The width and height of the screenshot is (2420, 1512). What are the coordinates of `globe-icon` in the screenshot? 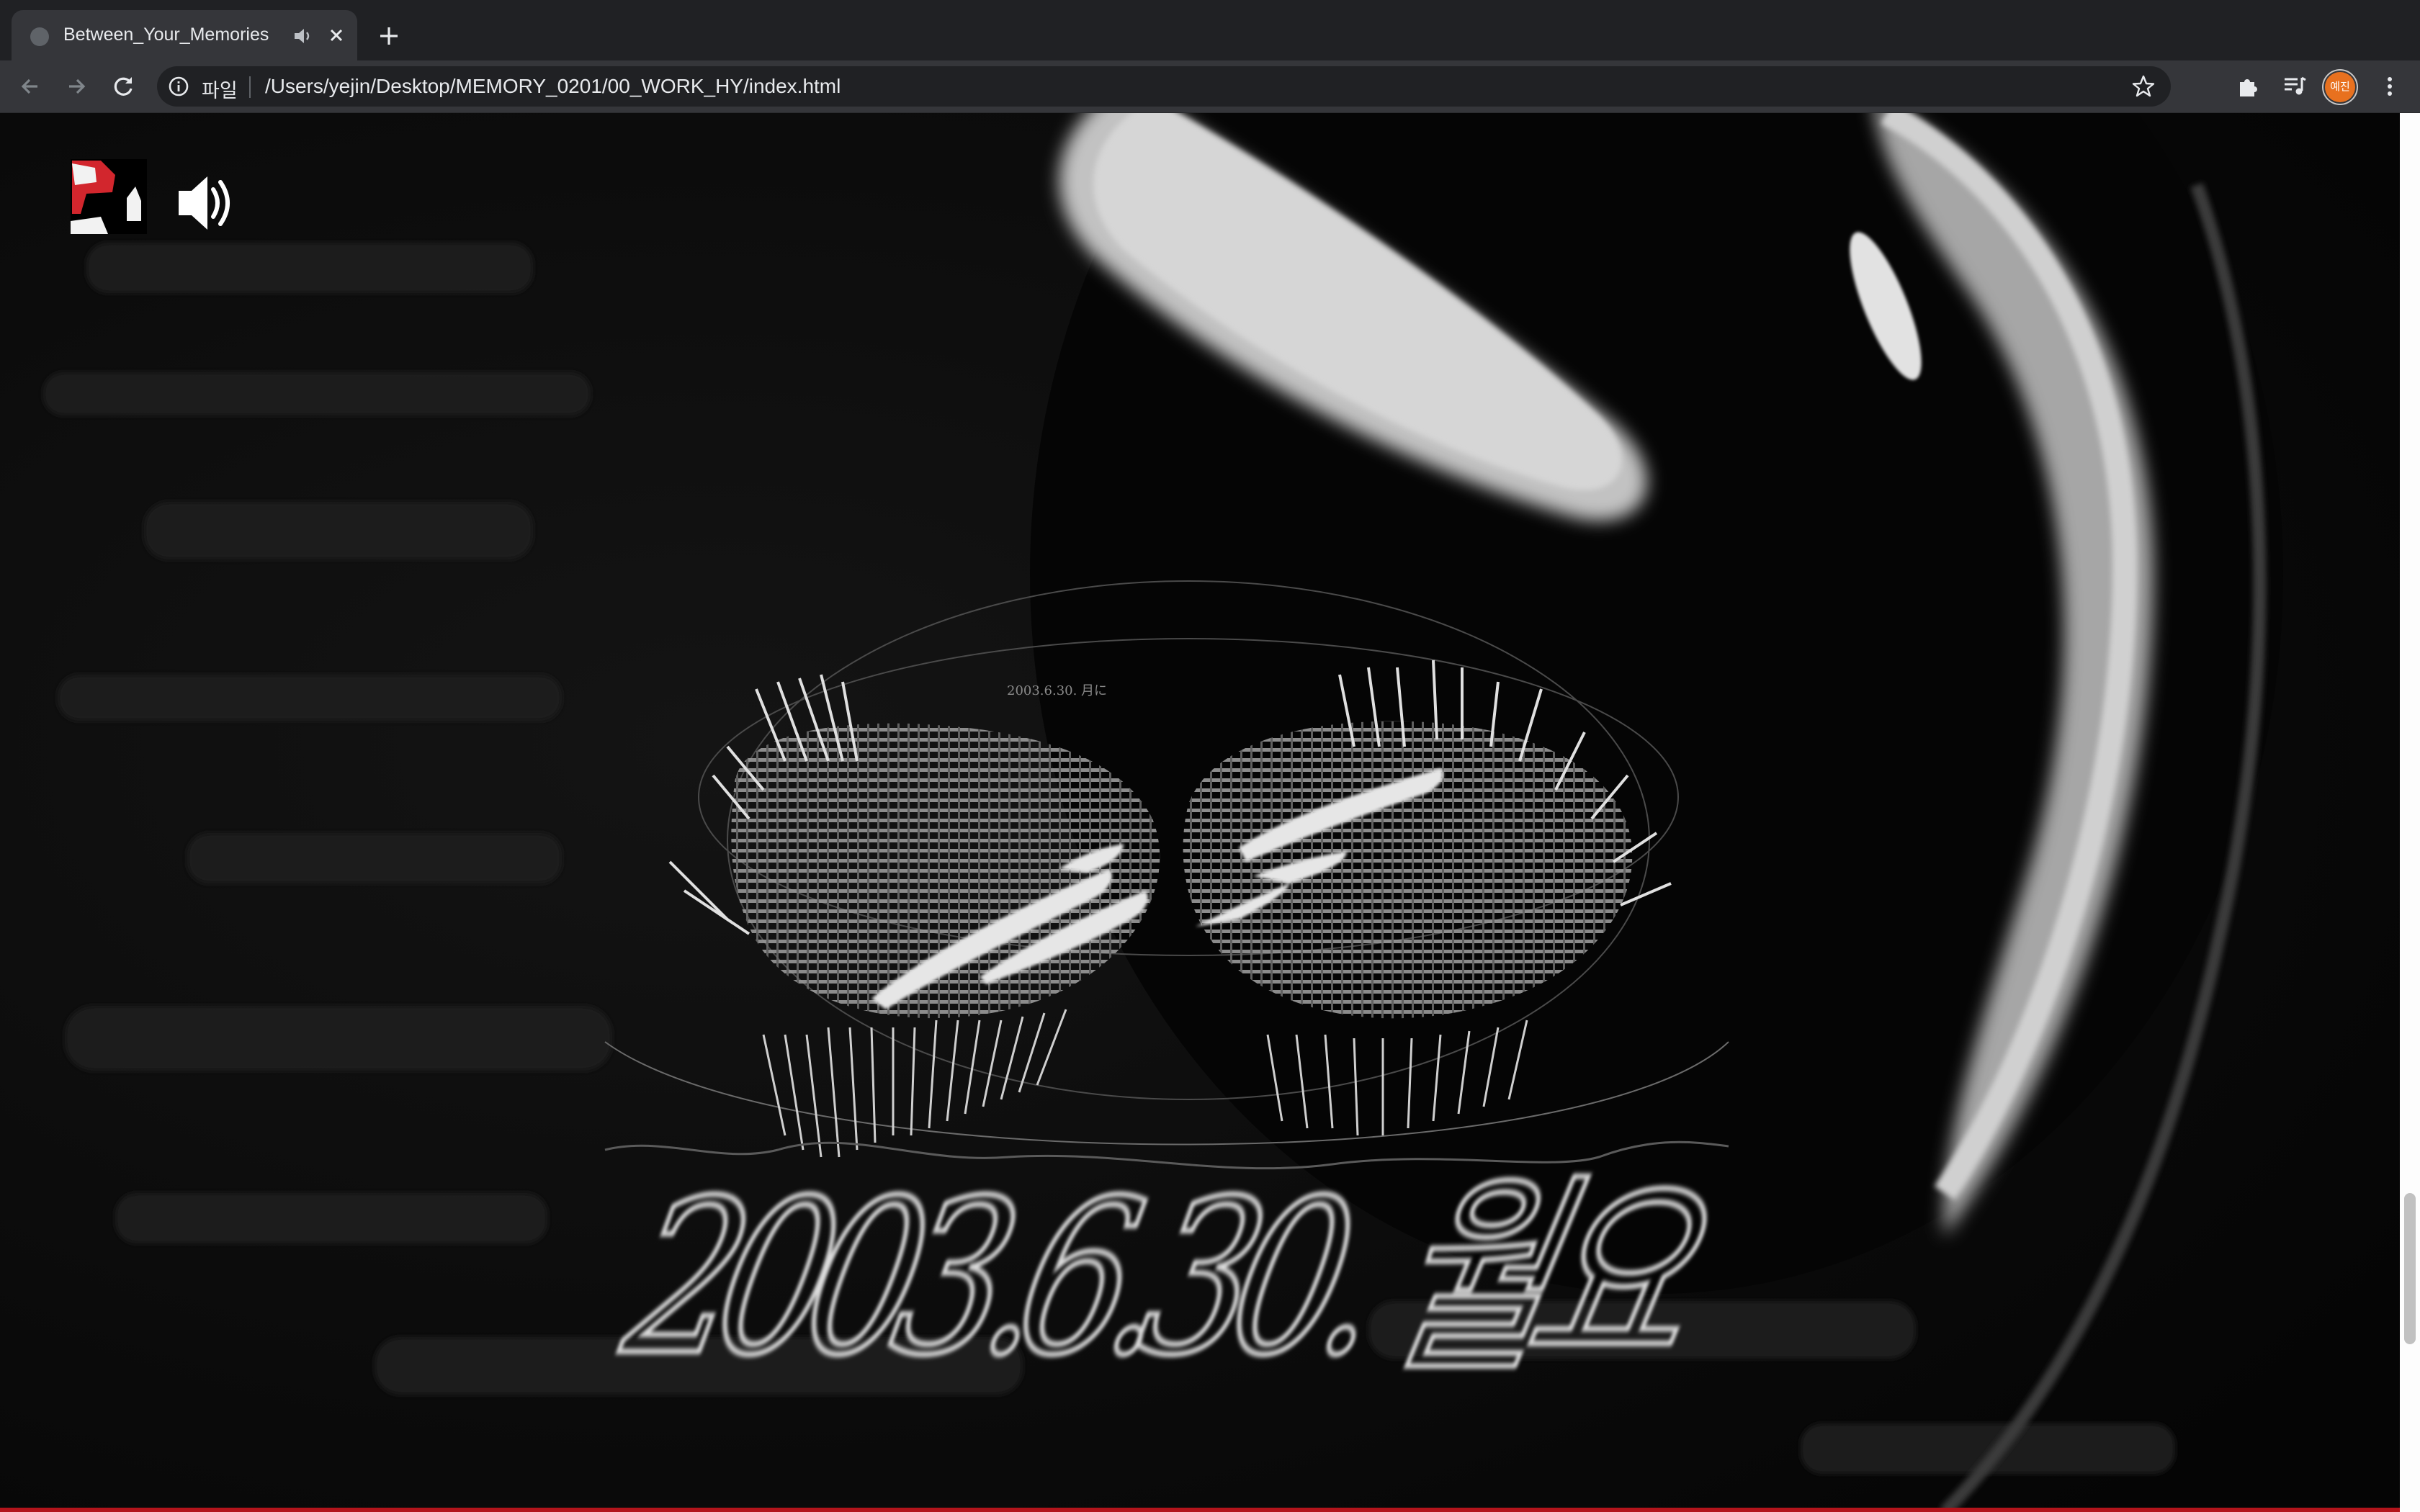 It's located at (39, 36).